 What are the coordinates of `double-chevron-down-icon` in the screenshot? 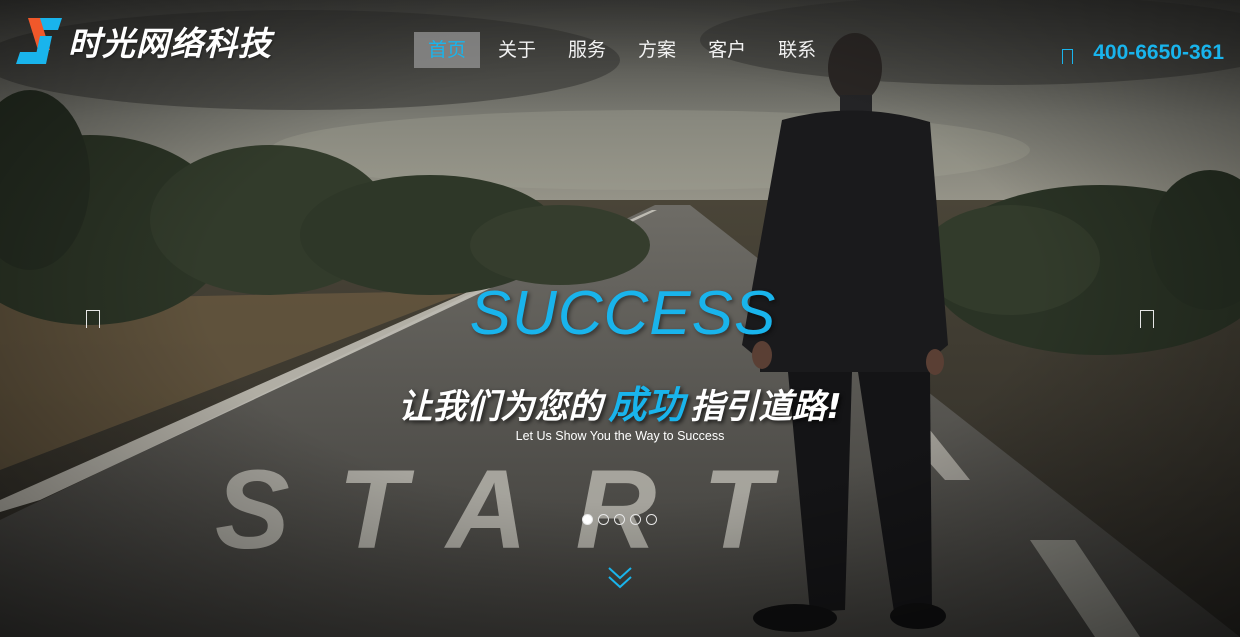 It's located at (620, 578).